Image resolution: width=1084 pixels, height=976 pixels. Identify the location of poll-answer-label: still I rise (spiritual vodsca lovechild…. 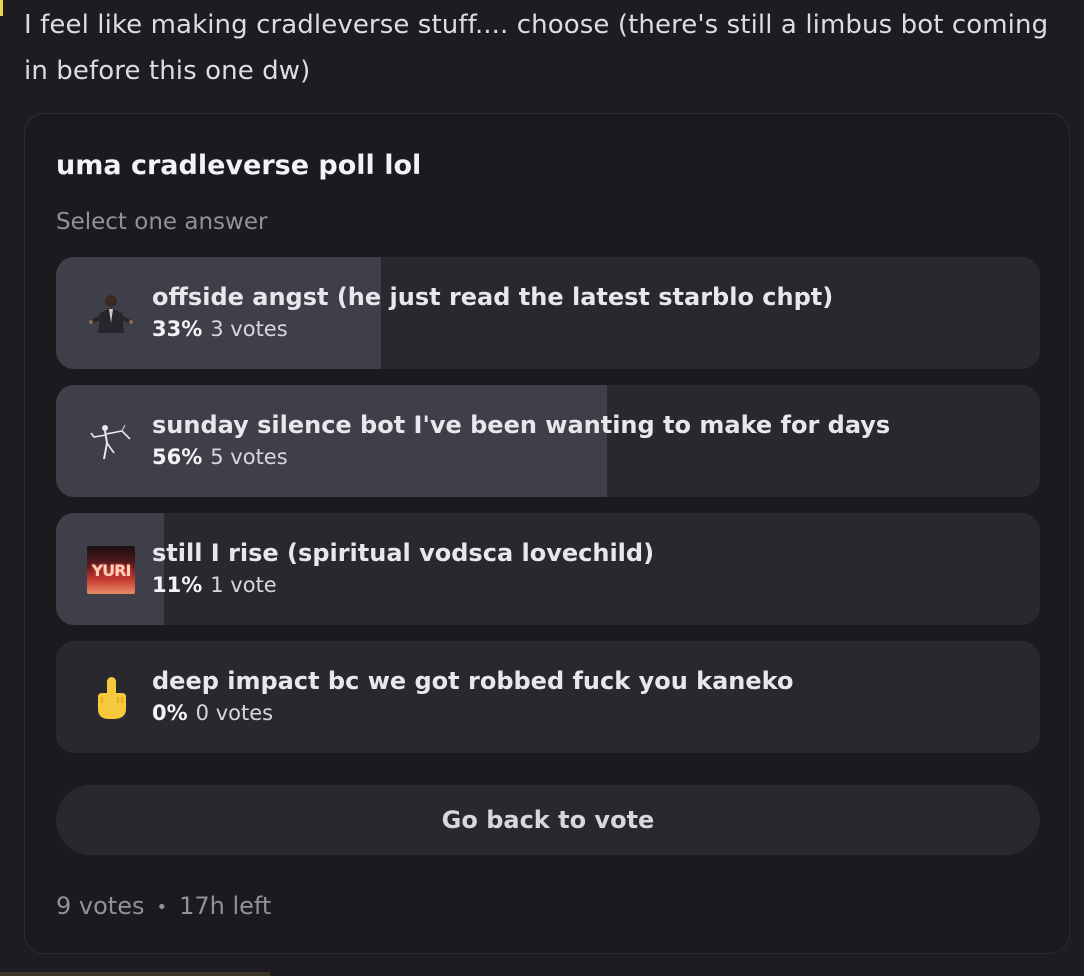
(403, 553).